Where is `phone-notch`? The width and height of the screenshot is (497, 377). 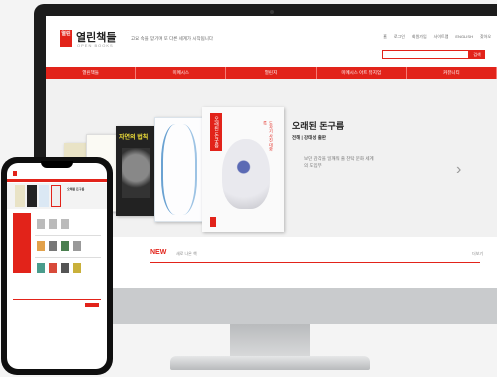
phone-notch is located at coordinates (57, 164).